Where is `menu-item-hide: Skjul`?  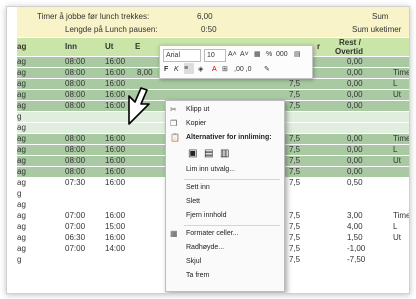 menu-item-hide: Skjul is located at coordinates (225, 262).